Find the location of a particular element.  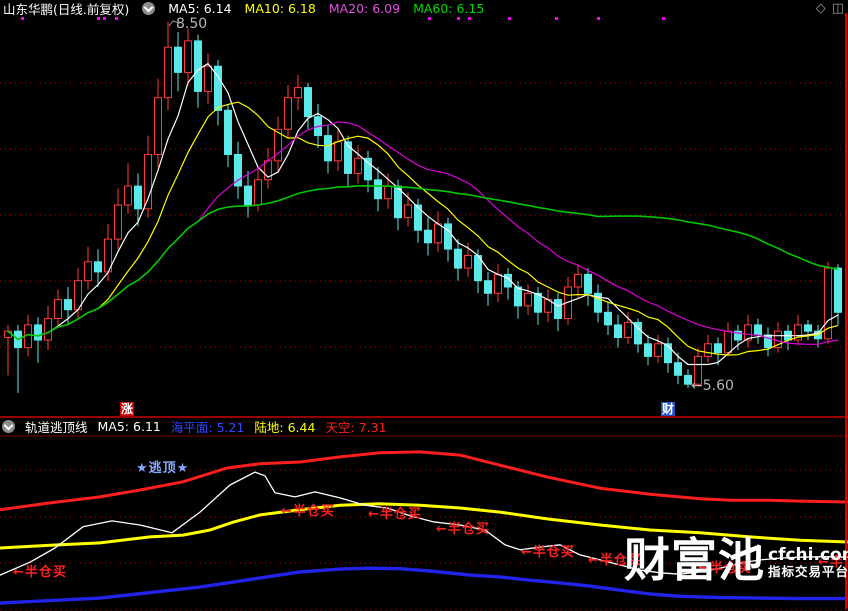

indicator-name: 轨道逃顶线 is located at coordinates (56, 427).